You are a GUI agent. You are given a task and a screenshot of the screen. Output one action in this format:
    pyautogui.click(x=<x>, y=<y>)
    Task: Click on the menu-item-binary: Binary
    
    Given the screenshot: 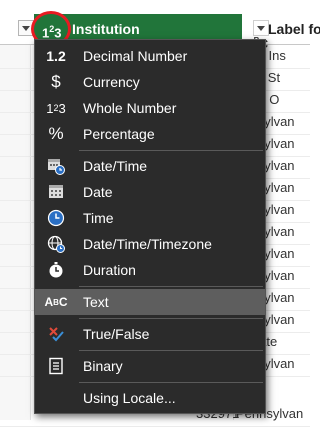 What is the action you would take?
    pyautogui.click(x=150, y=366)
    